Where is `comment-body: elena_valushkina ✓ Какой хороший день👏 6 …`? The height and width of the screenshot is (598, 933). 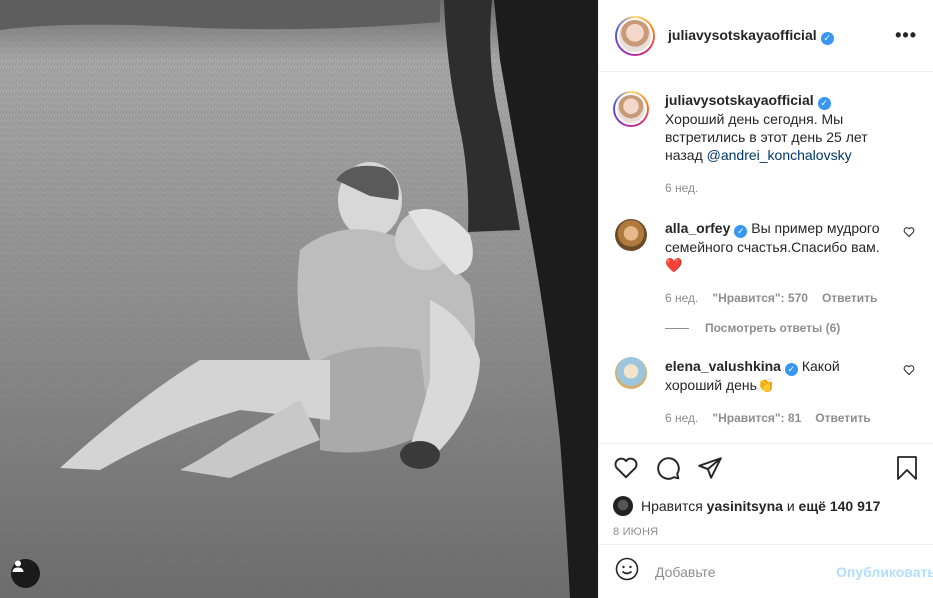
comment-body: elena_valushkina ✓ Какой хороший день👏 6 … is located at coordinates (775, 392).